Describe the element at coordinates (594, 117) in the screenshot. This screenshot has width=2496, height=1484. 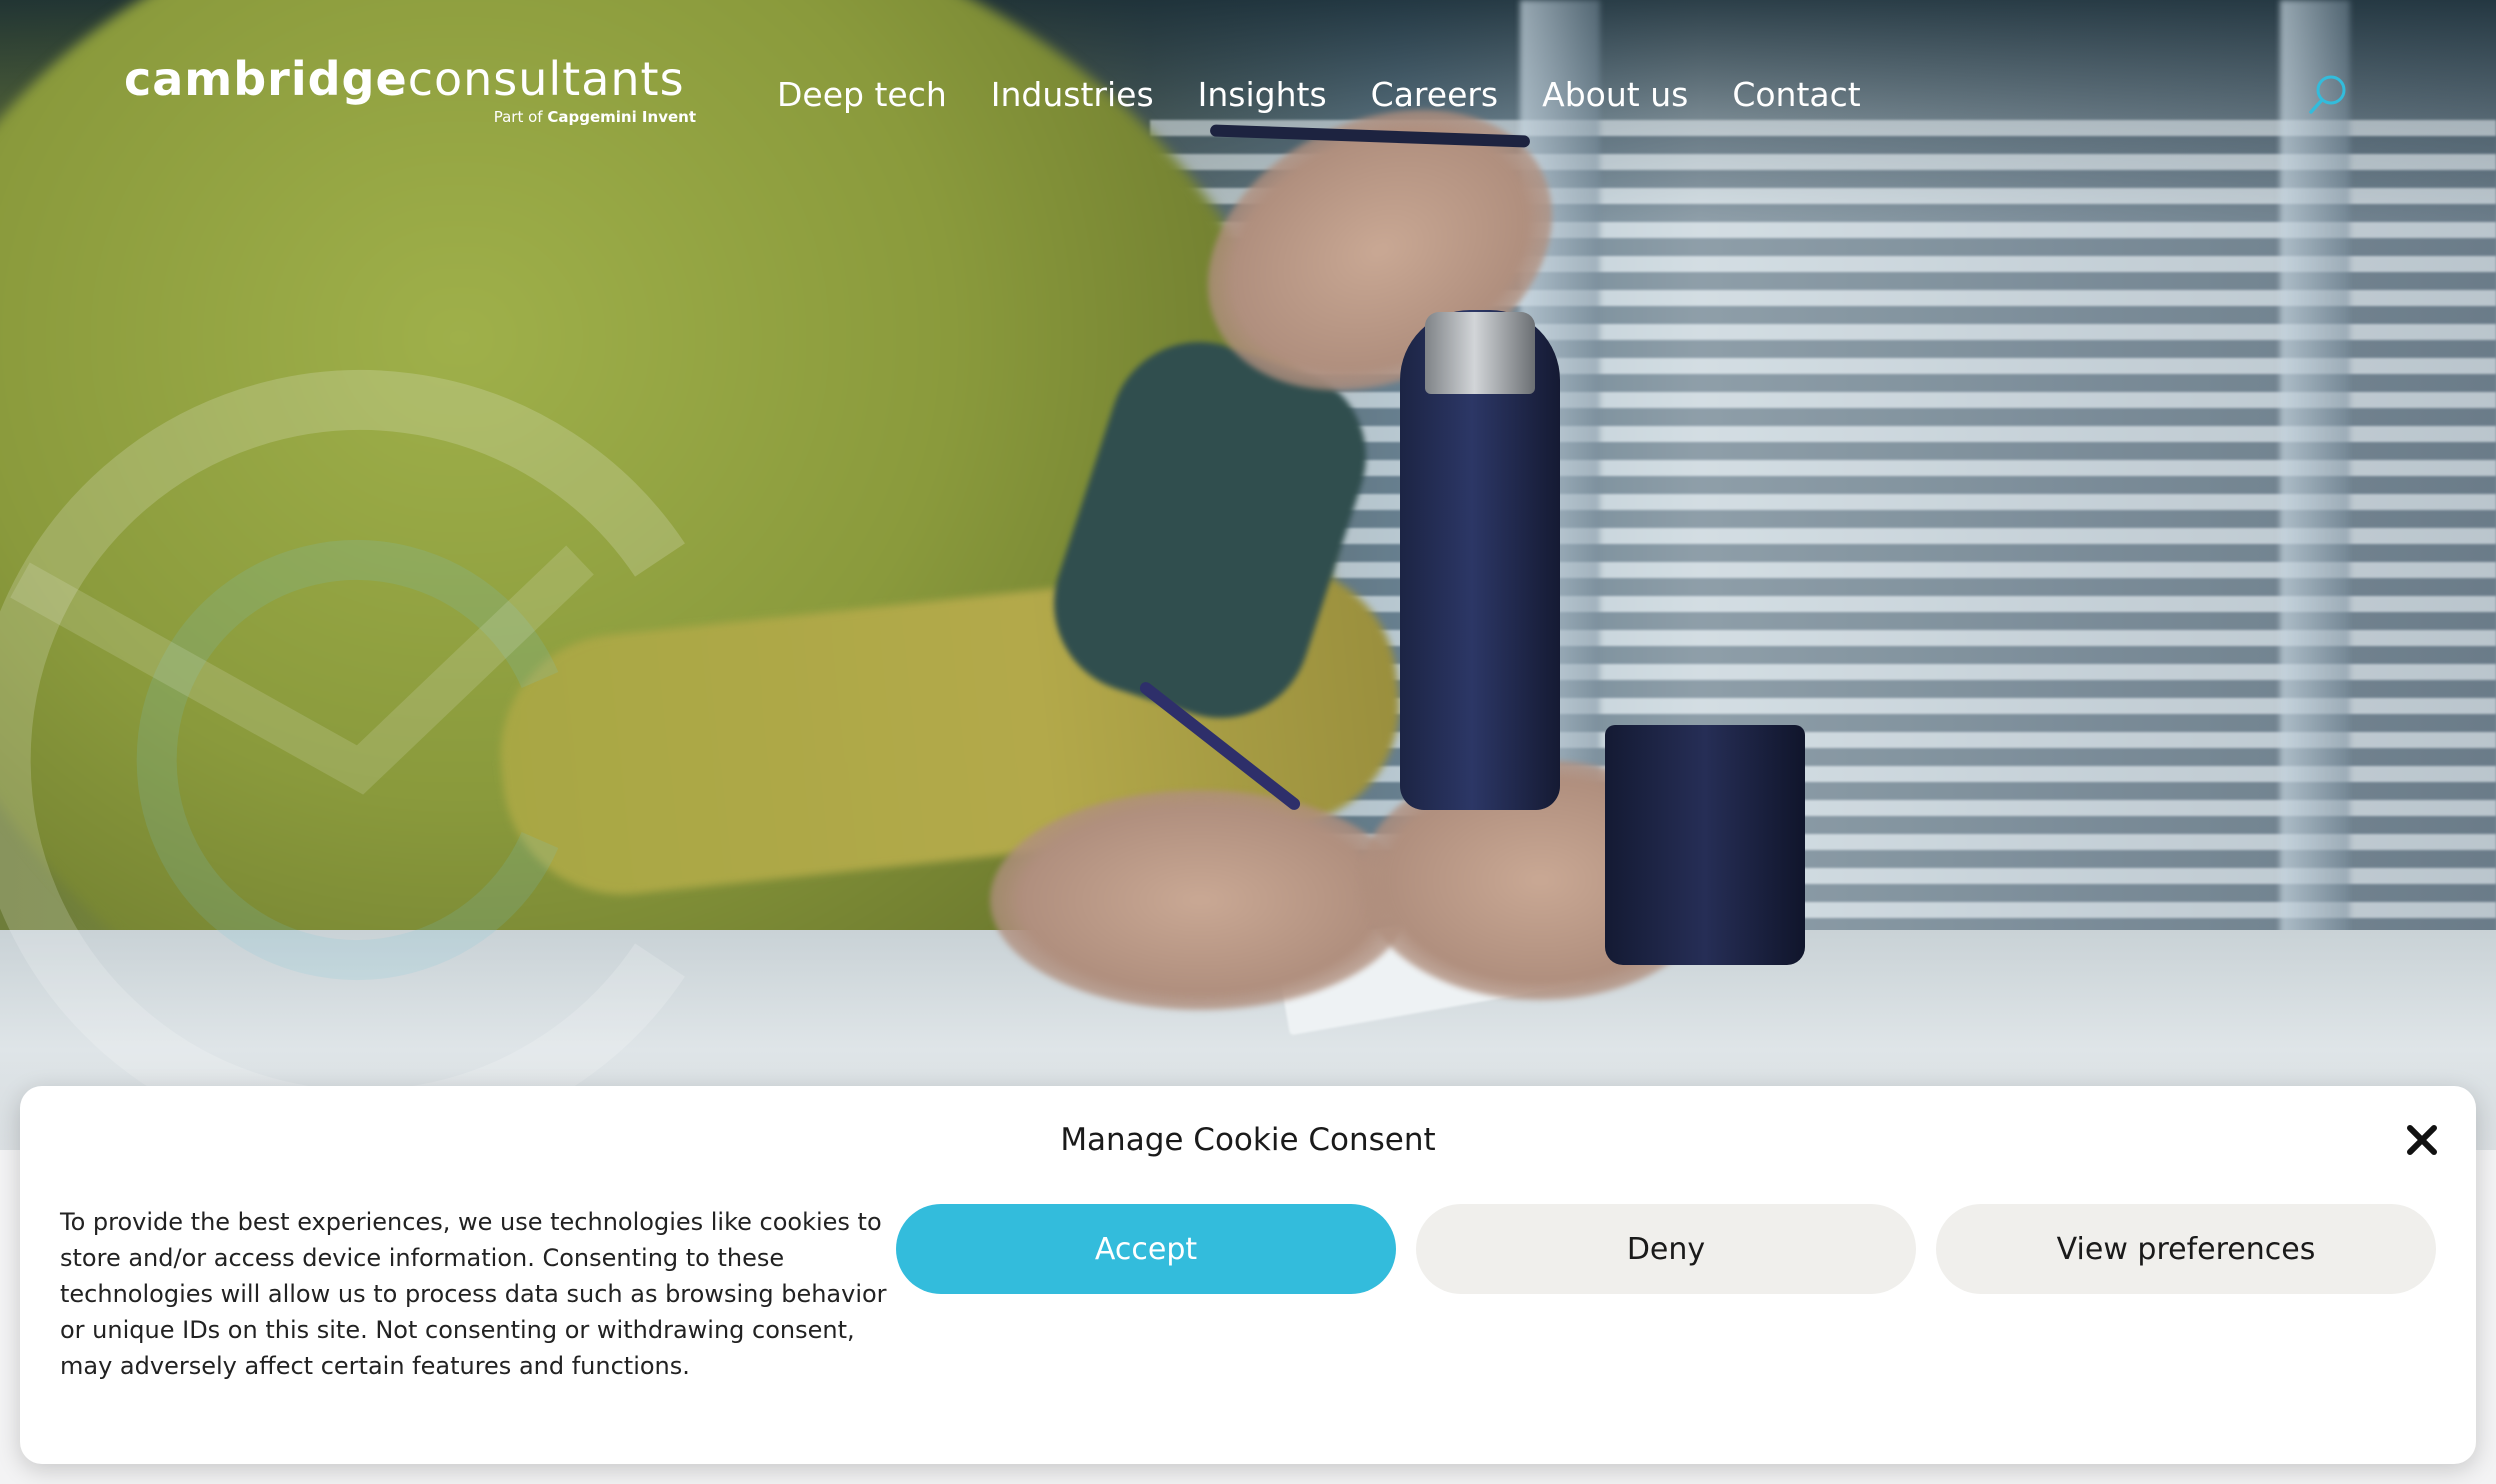
I see `logo-subtitle: Part of Capgemini Invent` at that location.